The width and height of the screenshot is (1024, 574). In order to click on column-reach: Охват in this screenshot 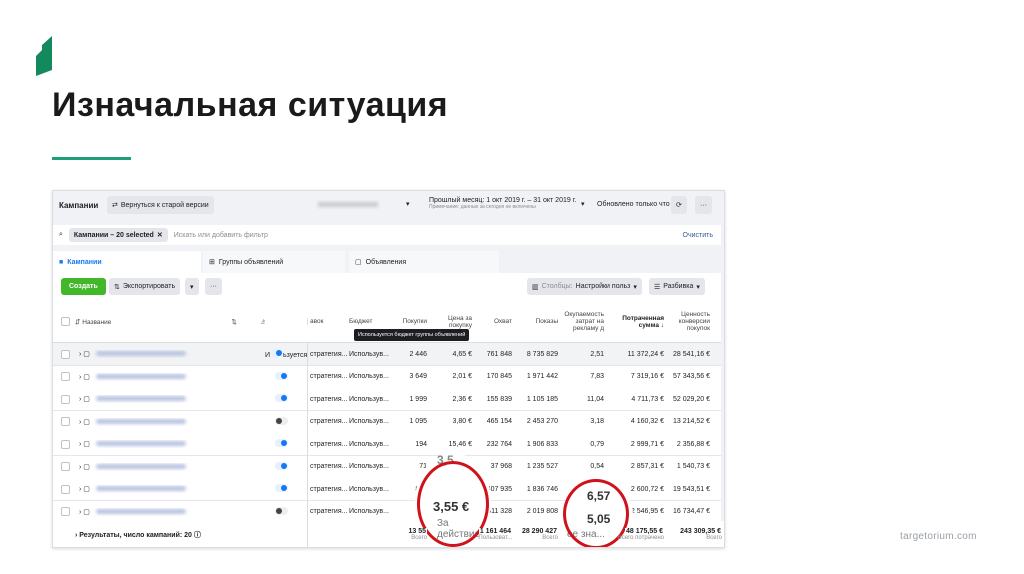, I will do `click(495, 321)`.